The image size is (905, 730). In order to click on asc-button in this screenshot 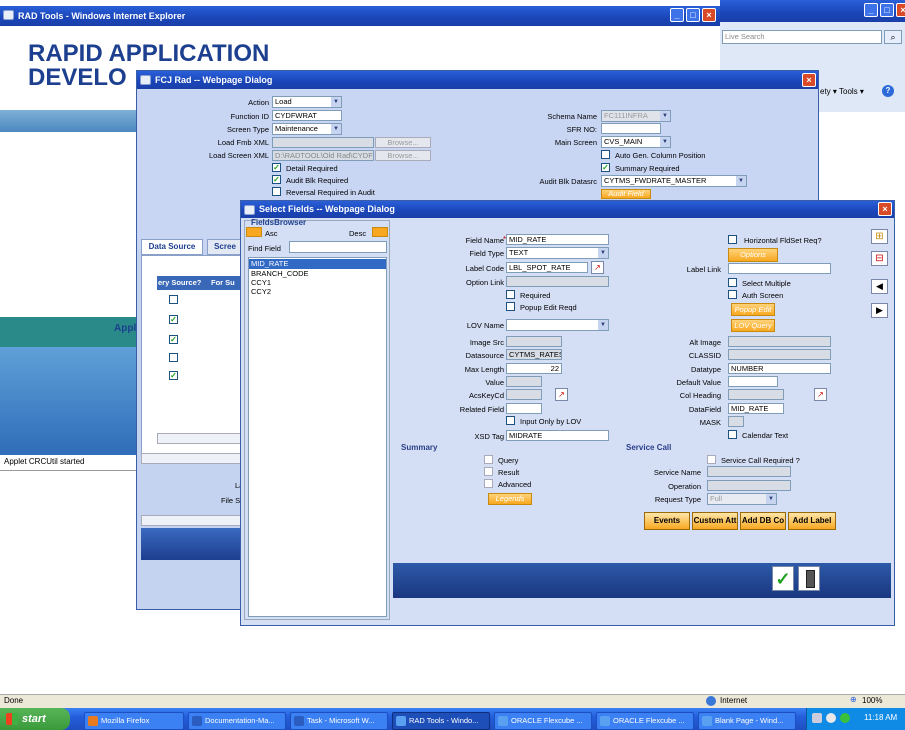, I will do `click(254, 232)`.